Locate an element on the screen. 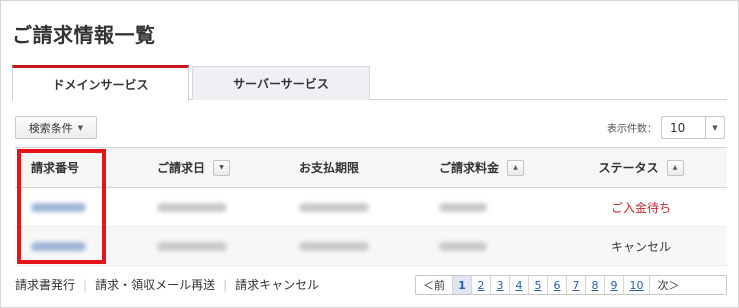  sort-down-icon: ▼ is located at coordinates (222, 167).